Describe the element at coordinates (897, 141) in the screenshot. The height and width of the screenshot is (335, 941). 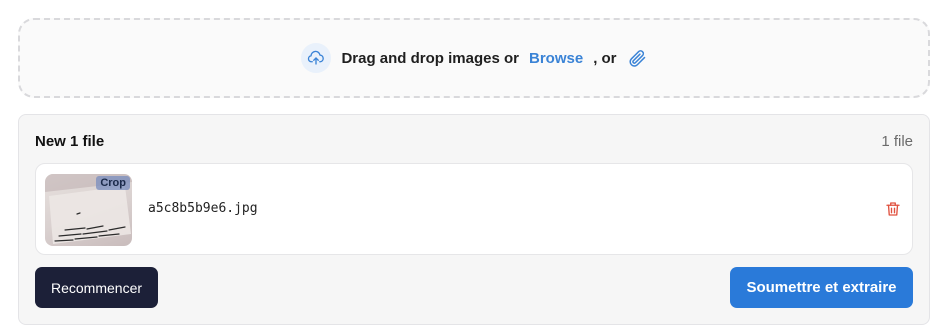
I see `file-count: 1 file` at that location.